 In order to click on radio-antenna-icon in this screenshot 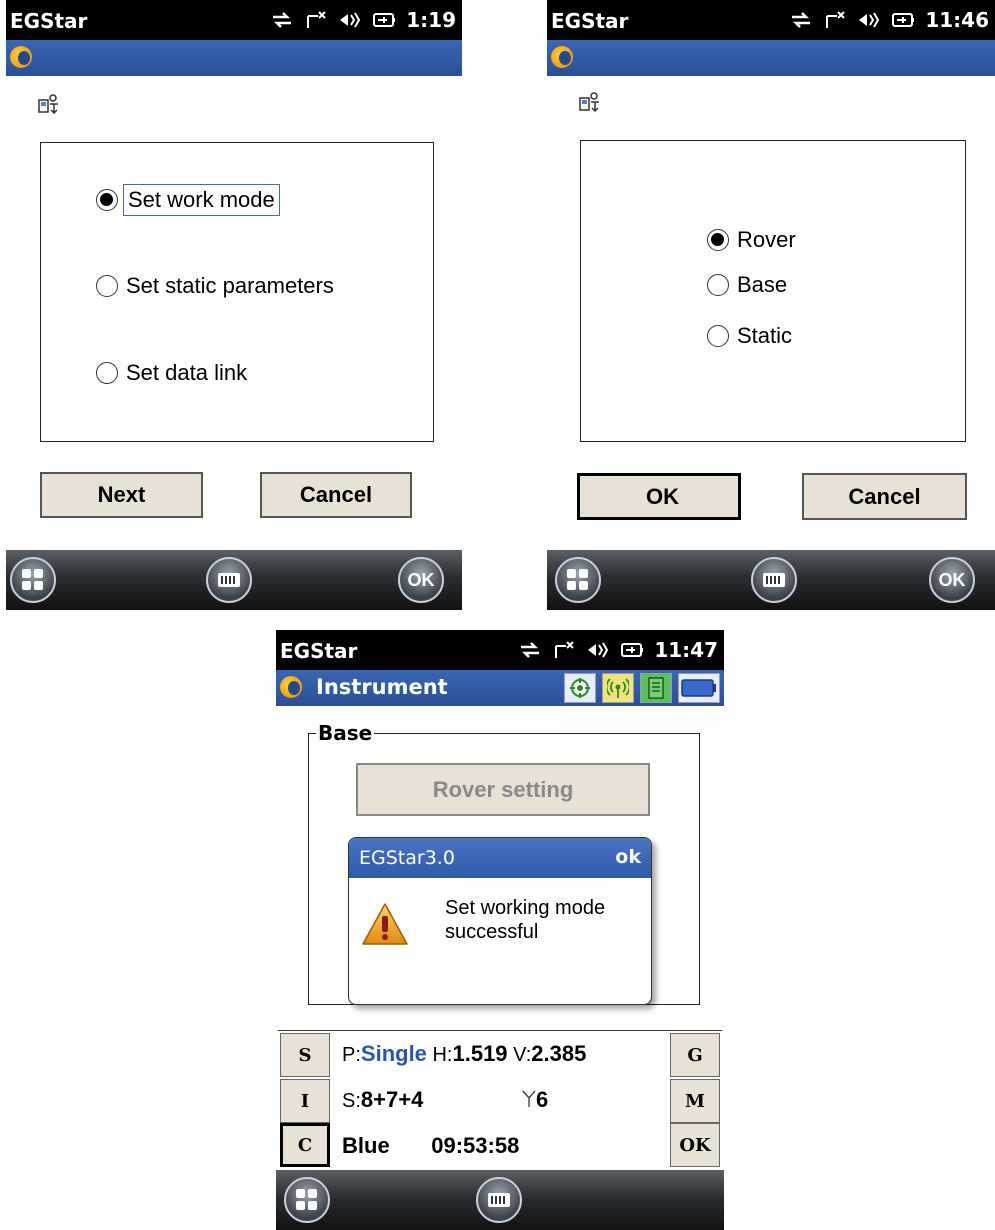, I will do `click(618, 688)`.